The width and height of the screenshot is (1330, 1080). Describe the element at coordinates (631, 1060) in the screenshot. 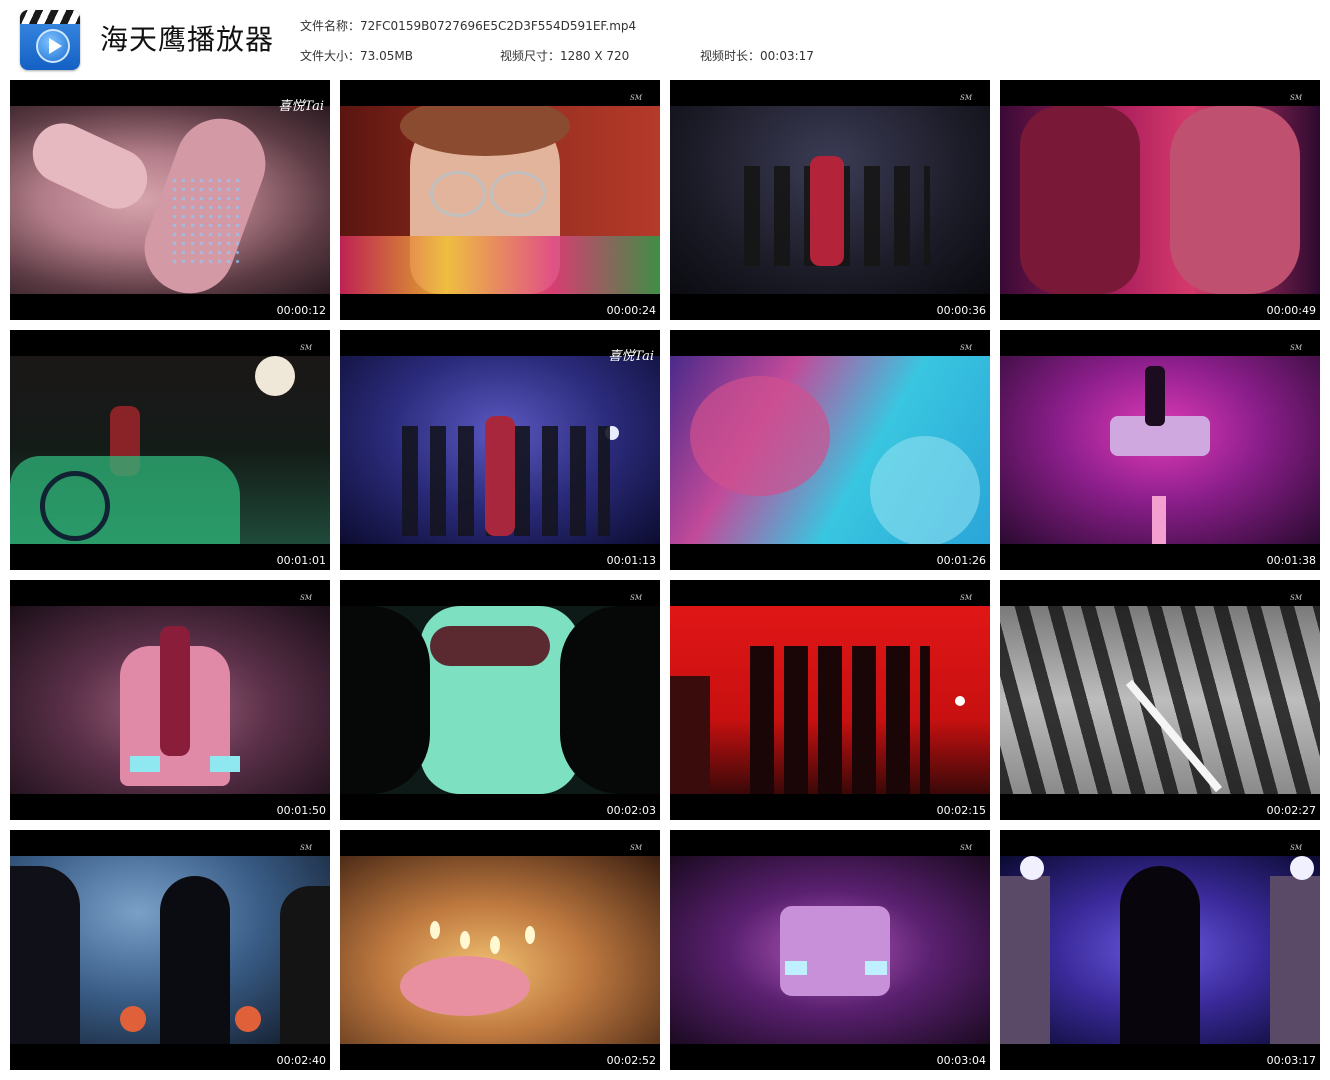

I see `timestamp: 00:02:52` at that location.